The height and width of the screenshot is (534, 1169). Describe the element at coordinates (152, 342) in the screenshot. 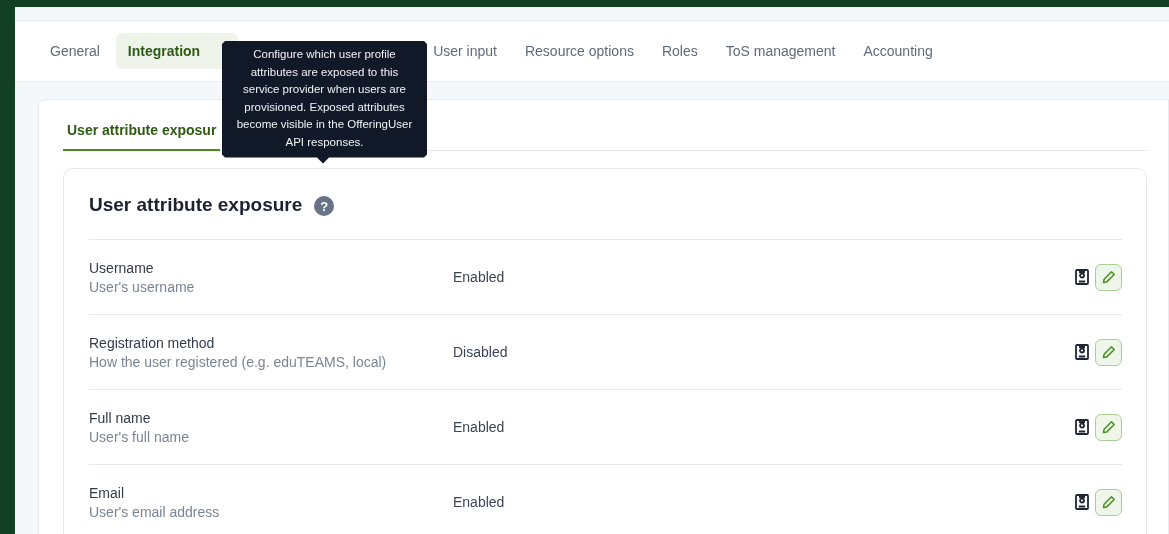

I see `attribute-name: Registration method` at that location.